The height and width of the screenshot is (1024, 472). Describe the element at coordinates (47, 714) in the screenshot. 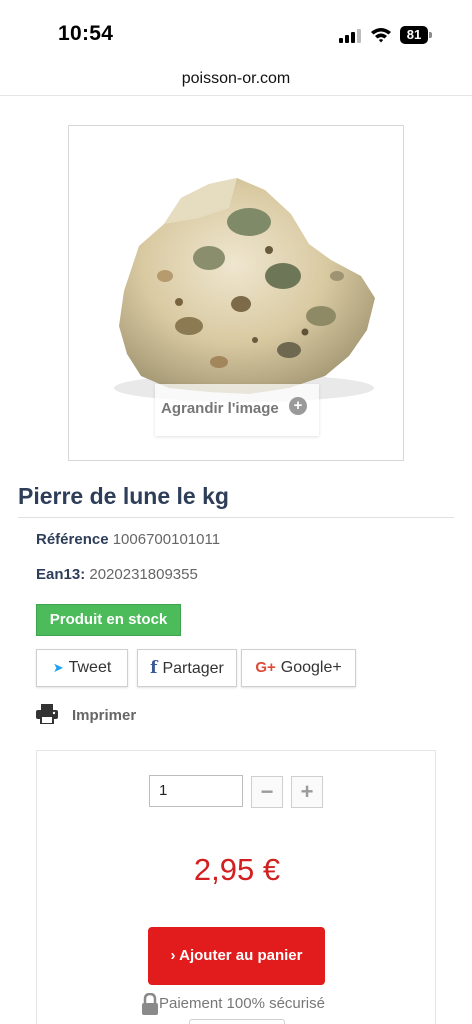

I see `printer-icon` at that location.